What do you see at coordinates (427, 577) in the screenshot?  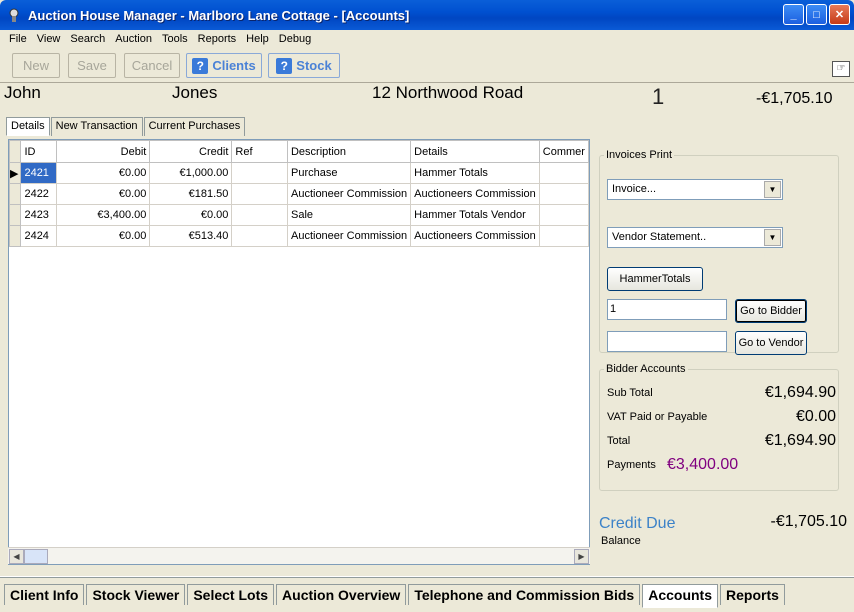 I see `bottom-divider` at bounding box center [427, 577].